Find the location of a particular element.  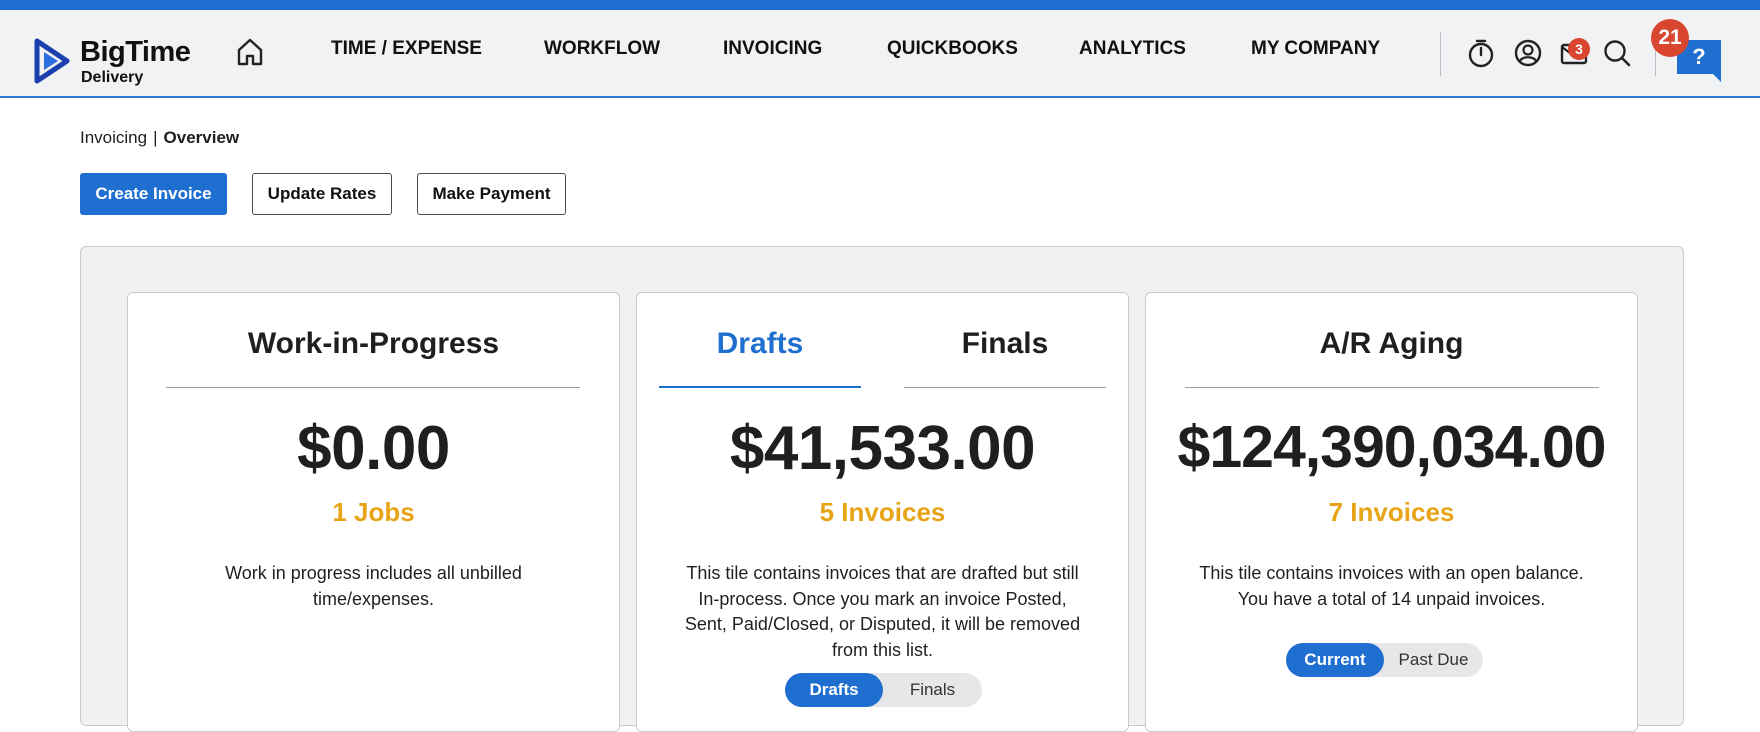

wip-amount: $0.00 is located at coordinates (373, 448).